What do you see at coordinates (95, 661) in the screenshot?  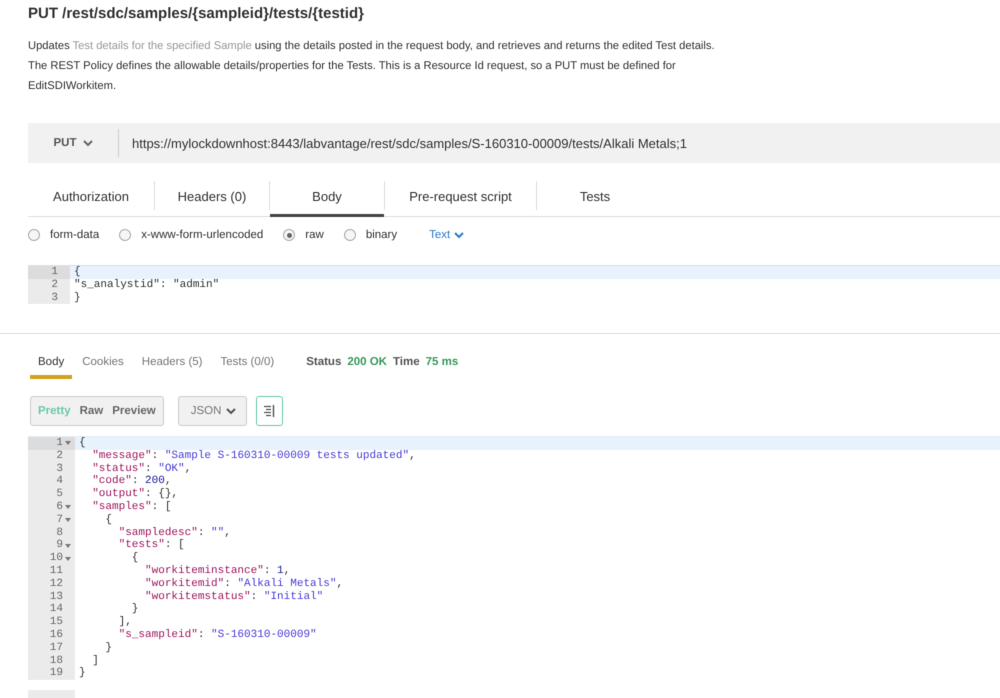 I see `code-line: ]` at bounding box center [95, 661].